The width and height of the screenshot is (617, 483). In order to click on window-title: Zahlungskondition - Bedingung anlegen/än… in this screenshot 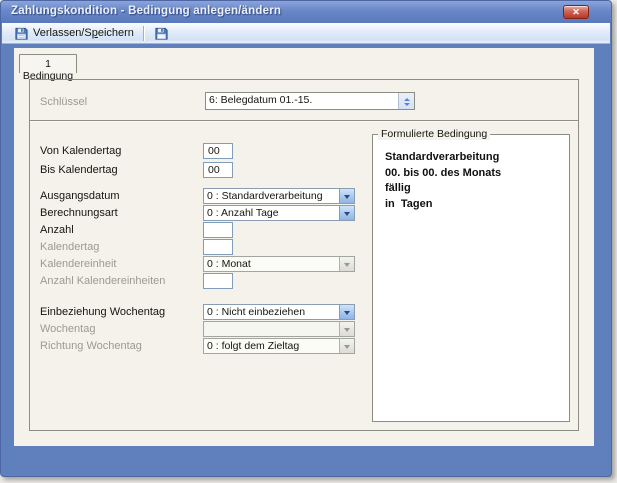, I will do `click(146, 11)`.